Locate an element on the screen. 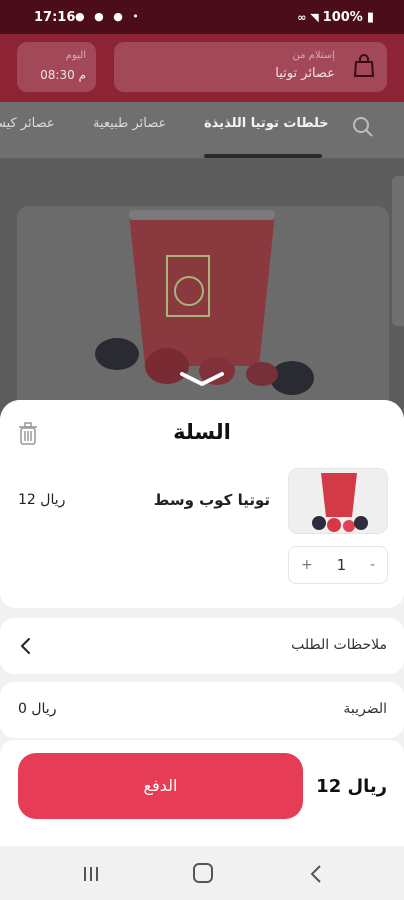 The width and height of the screenshot is (404, 900). quantity-value: 1 is located at coordinates (341, 565).